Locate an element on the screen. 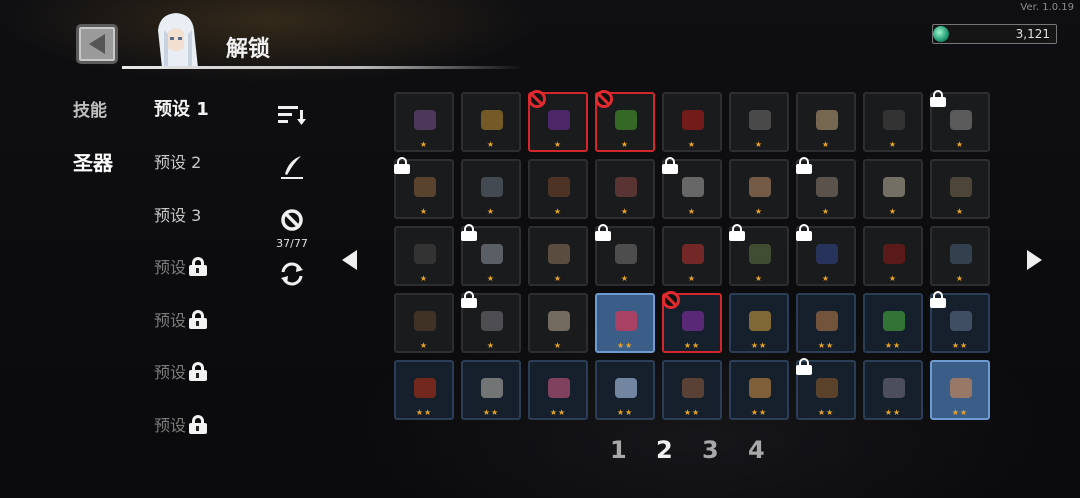  page-number: 2 is located at coordinates (664, 450).